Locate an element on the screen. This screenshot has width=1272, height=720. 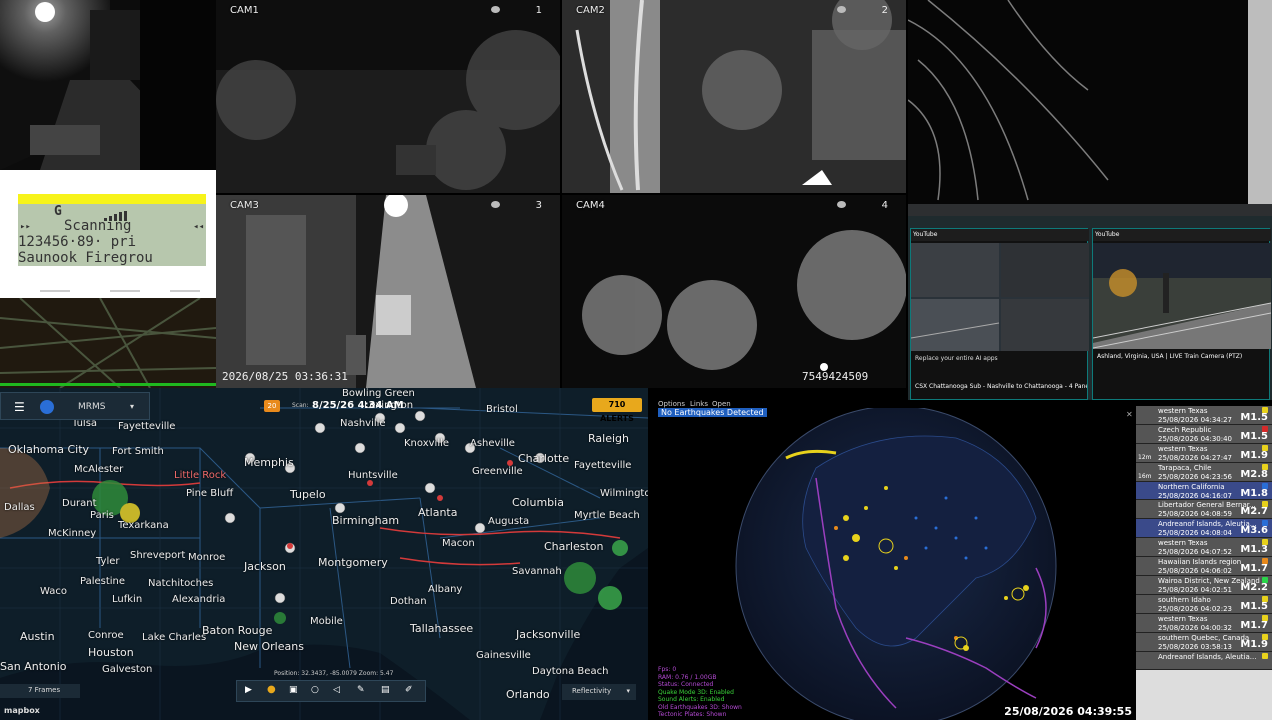
polygon-tool-icon: ◁ is located at coordinates (336, 690).